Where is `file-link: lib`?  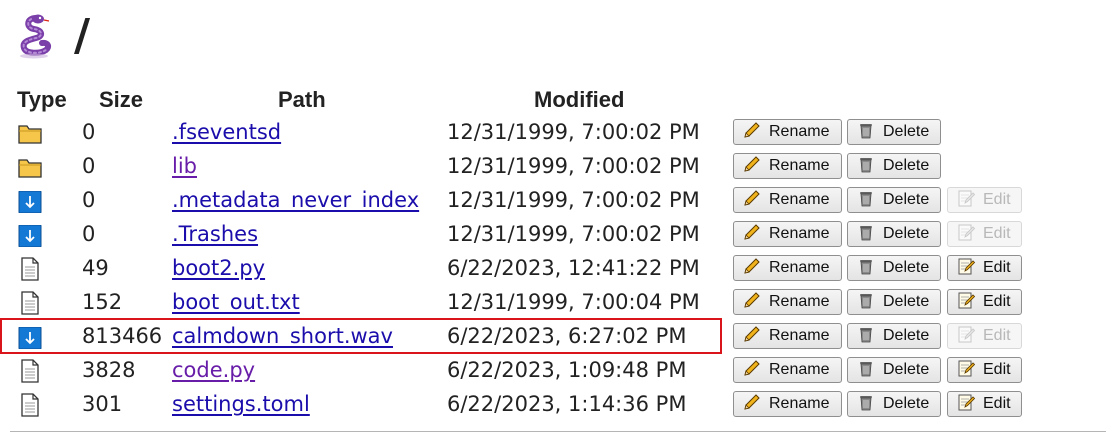 file-link: lib is located at coordinates (184, 166).